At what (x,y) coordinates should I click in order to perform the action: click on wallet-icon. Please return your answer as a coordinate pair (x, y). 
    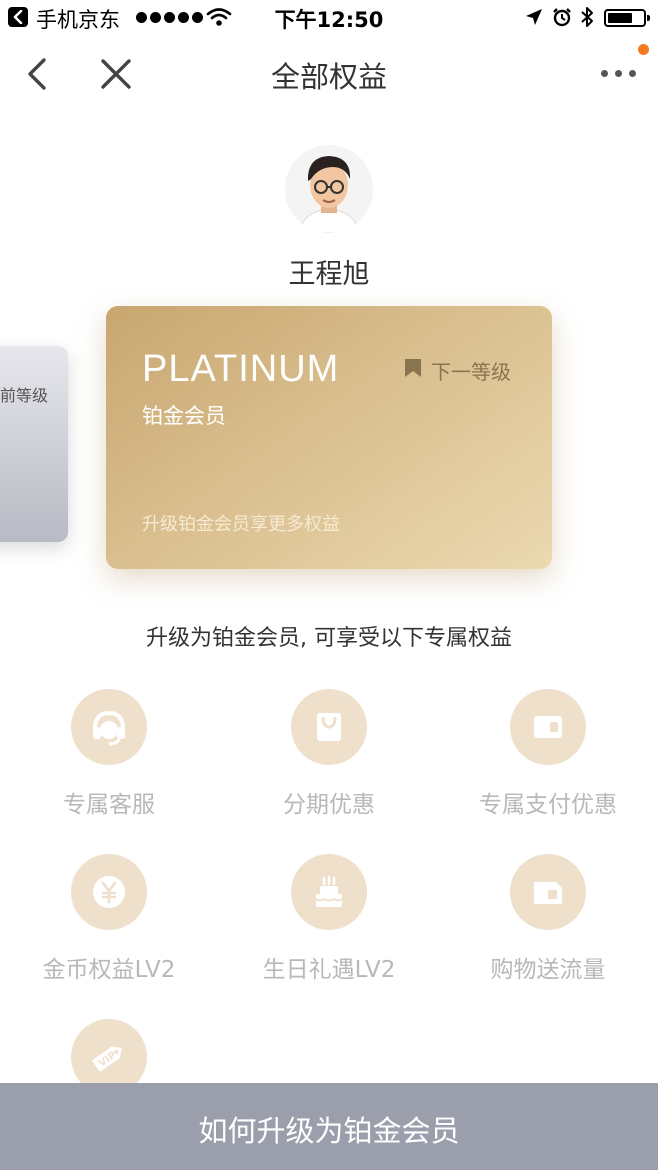
    Looking at the image, I should click on (548, 727).